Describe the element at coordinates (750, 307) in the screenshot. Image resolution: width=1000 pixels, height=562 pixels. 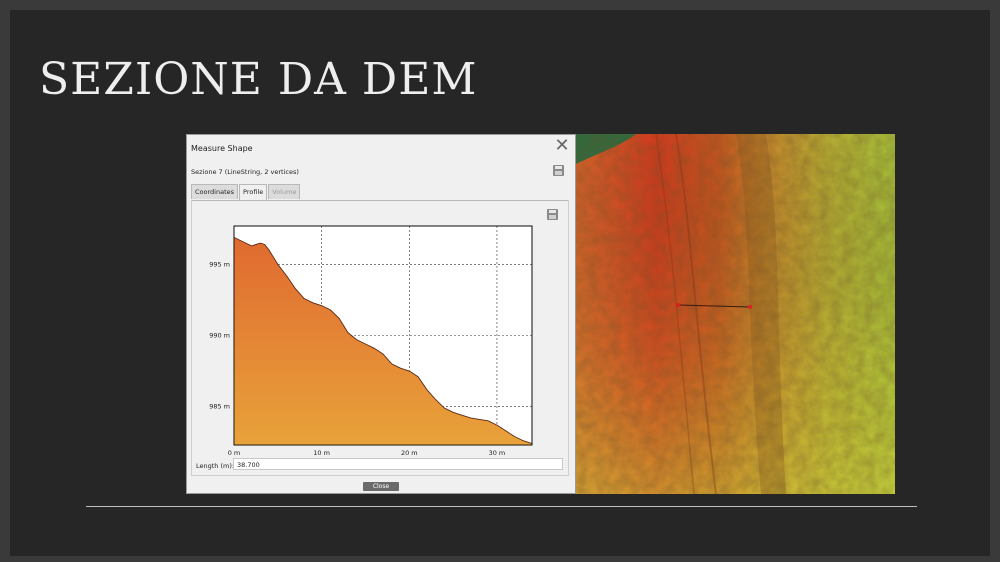
I see `section-vertex-end` at that location.